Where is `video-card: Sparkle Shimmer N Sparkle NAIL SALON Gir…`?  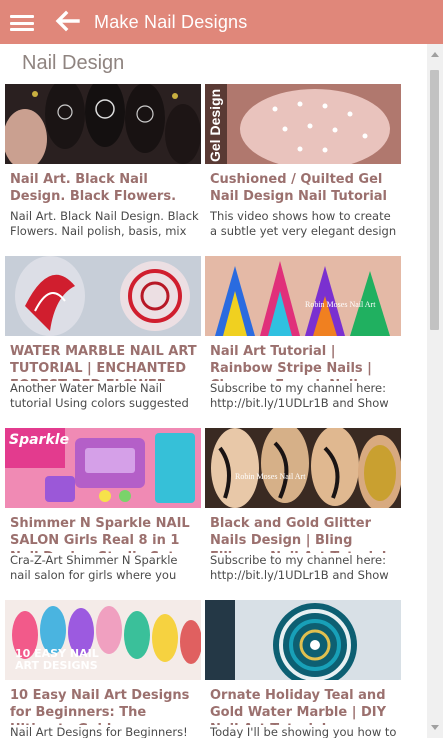 video-card: Sparkle Shimmer N Sparkle NAIL SALON Gir… is located at coordinates (103, 514).